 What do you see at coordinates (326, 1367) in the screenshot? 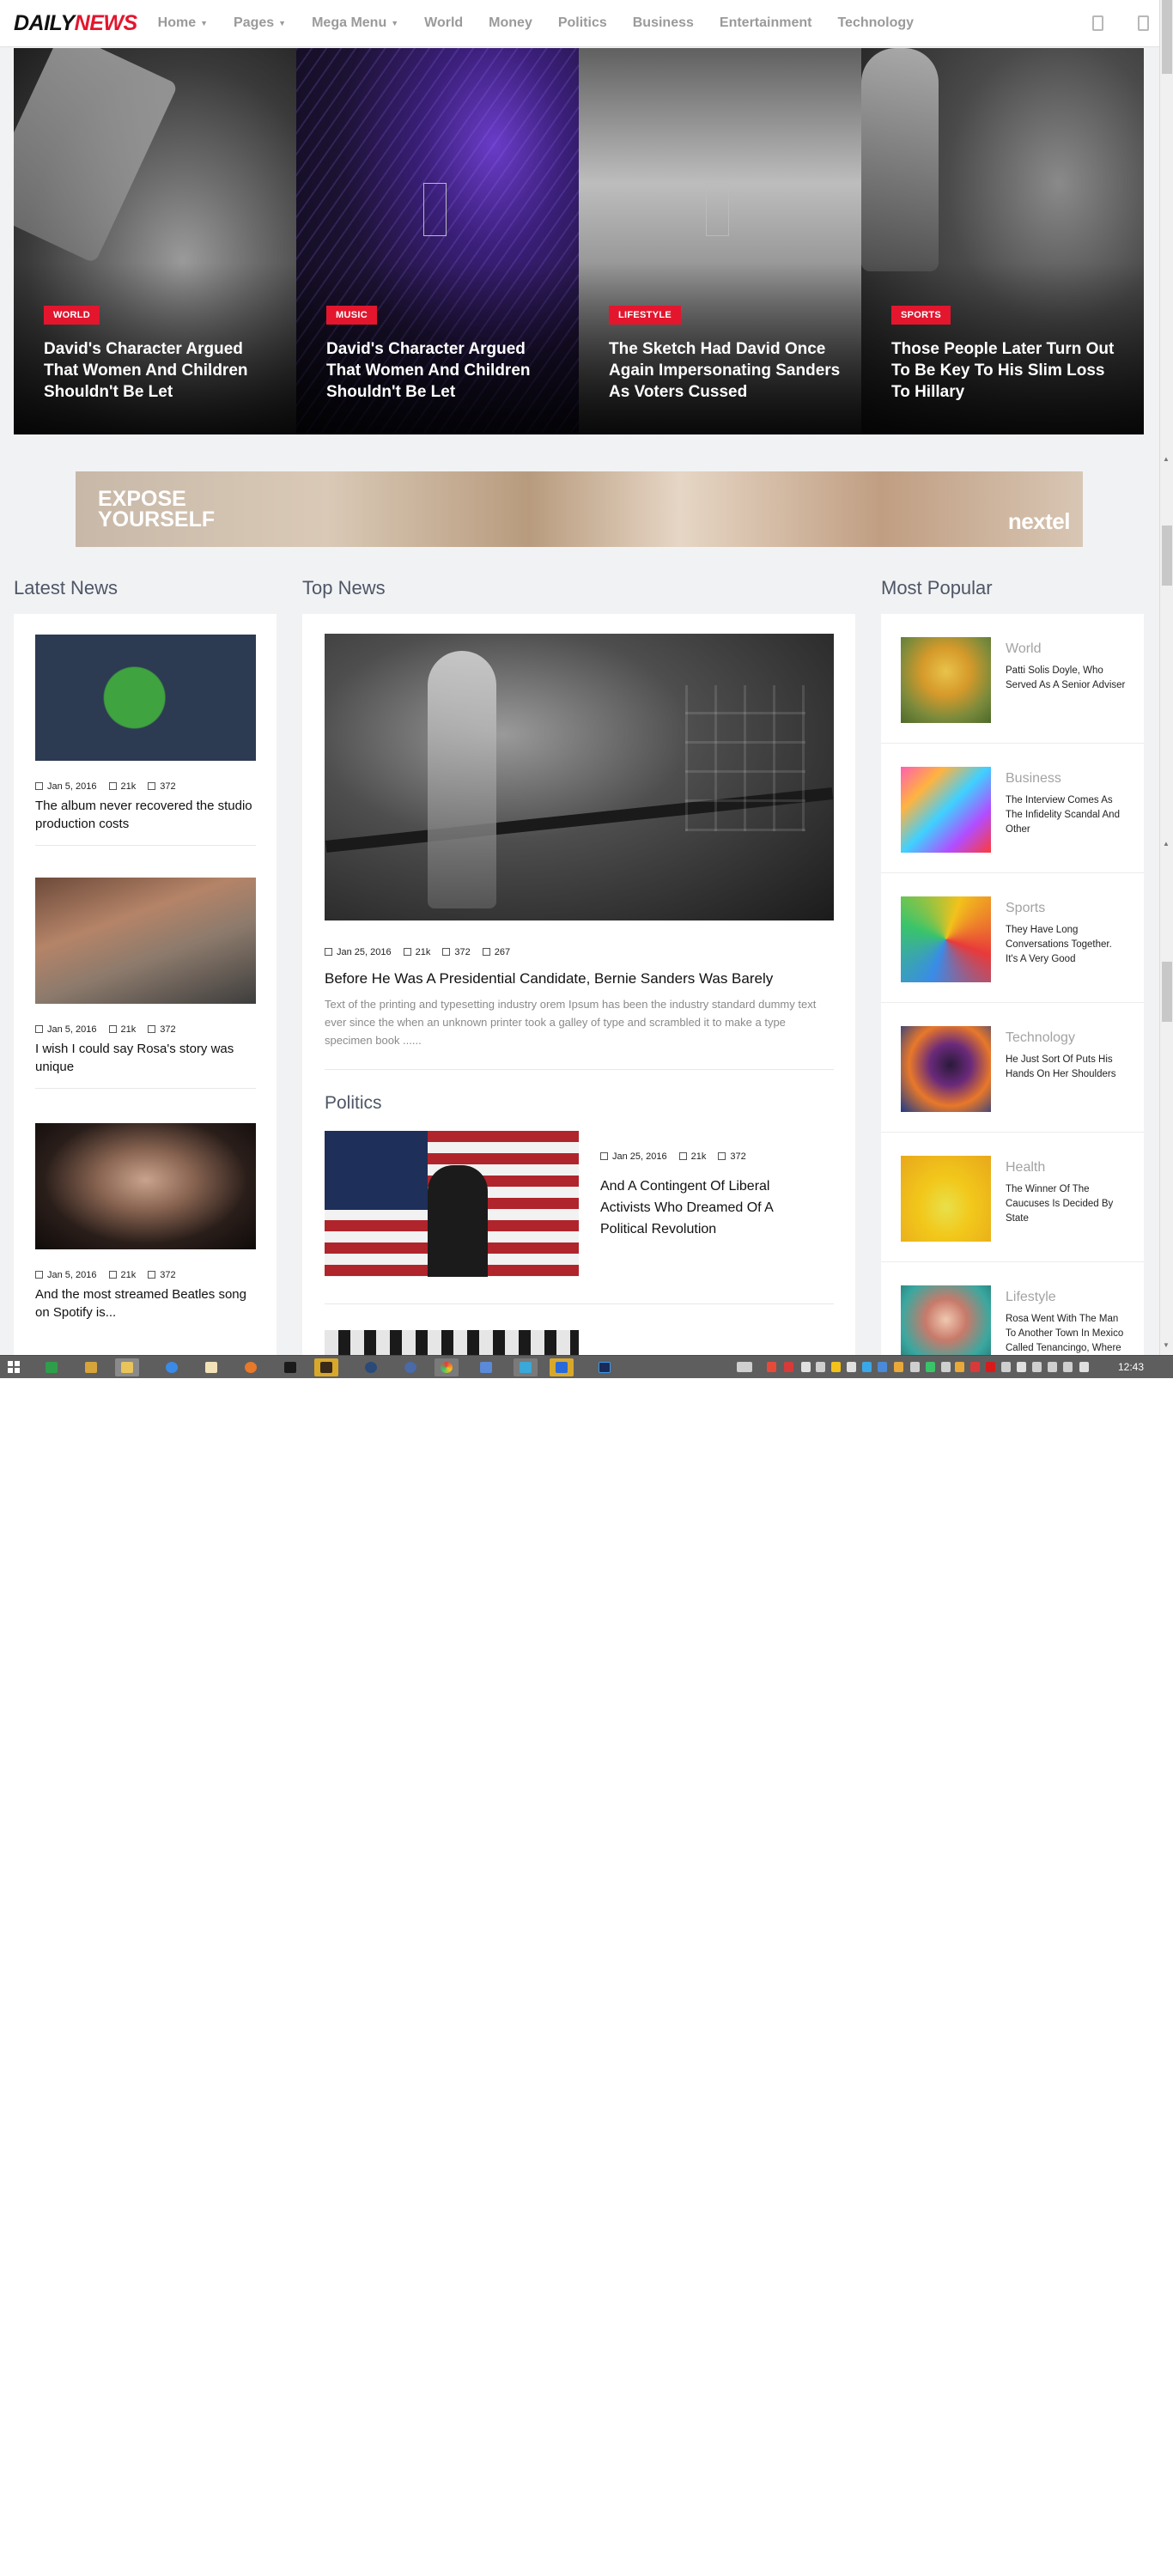
I see `taskbar-app-active` at bounding box center [326, 1367].